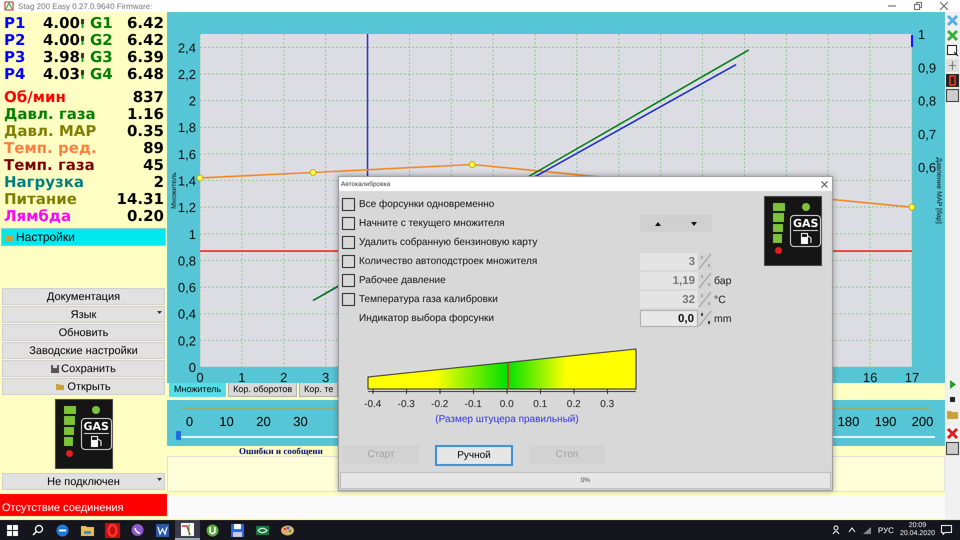 The image size is (960, 540). I want to click on menu-button: Обновить, so click(83, 332).